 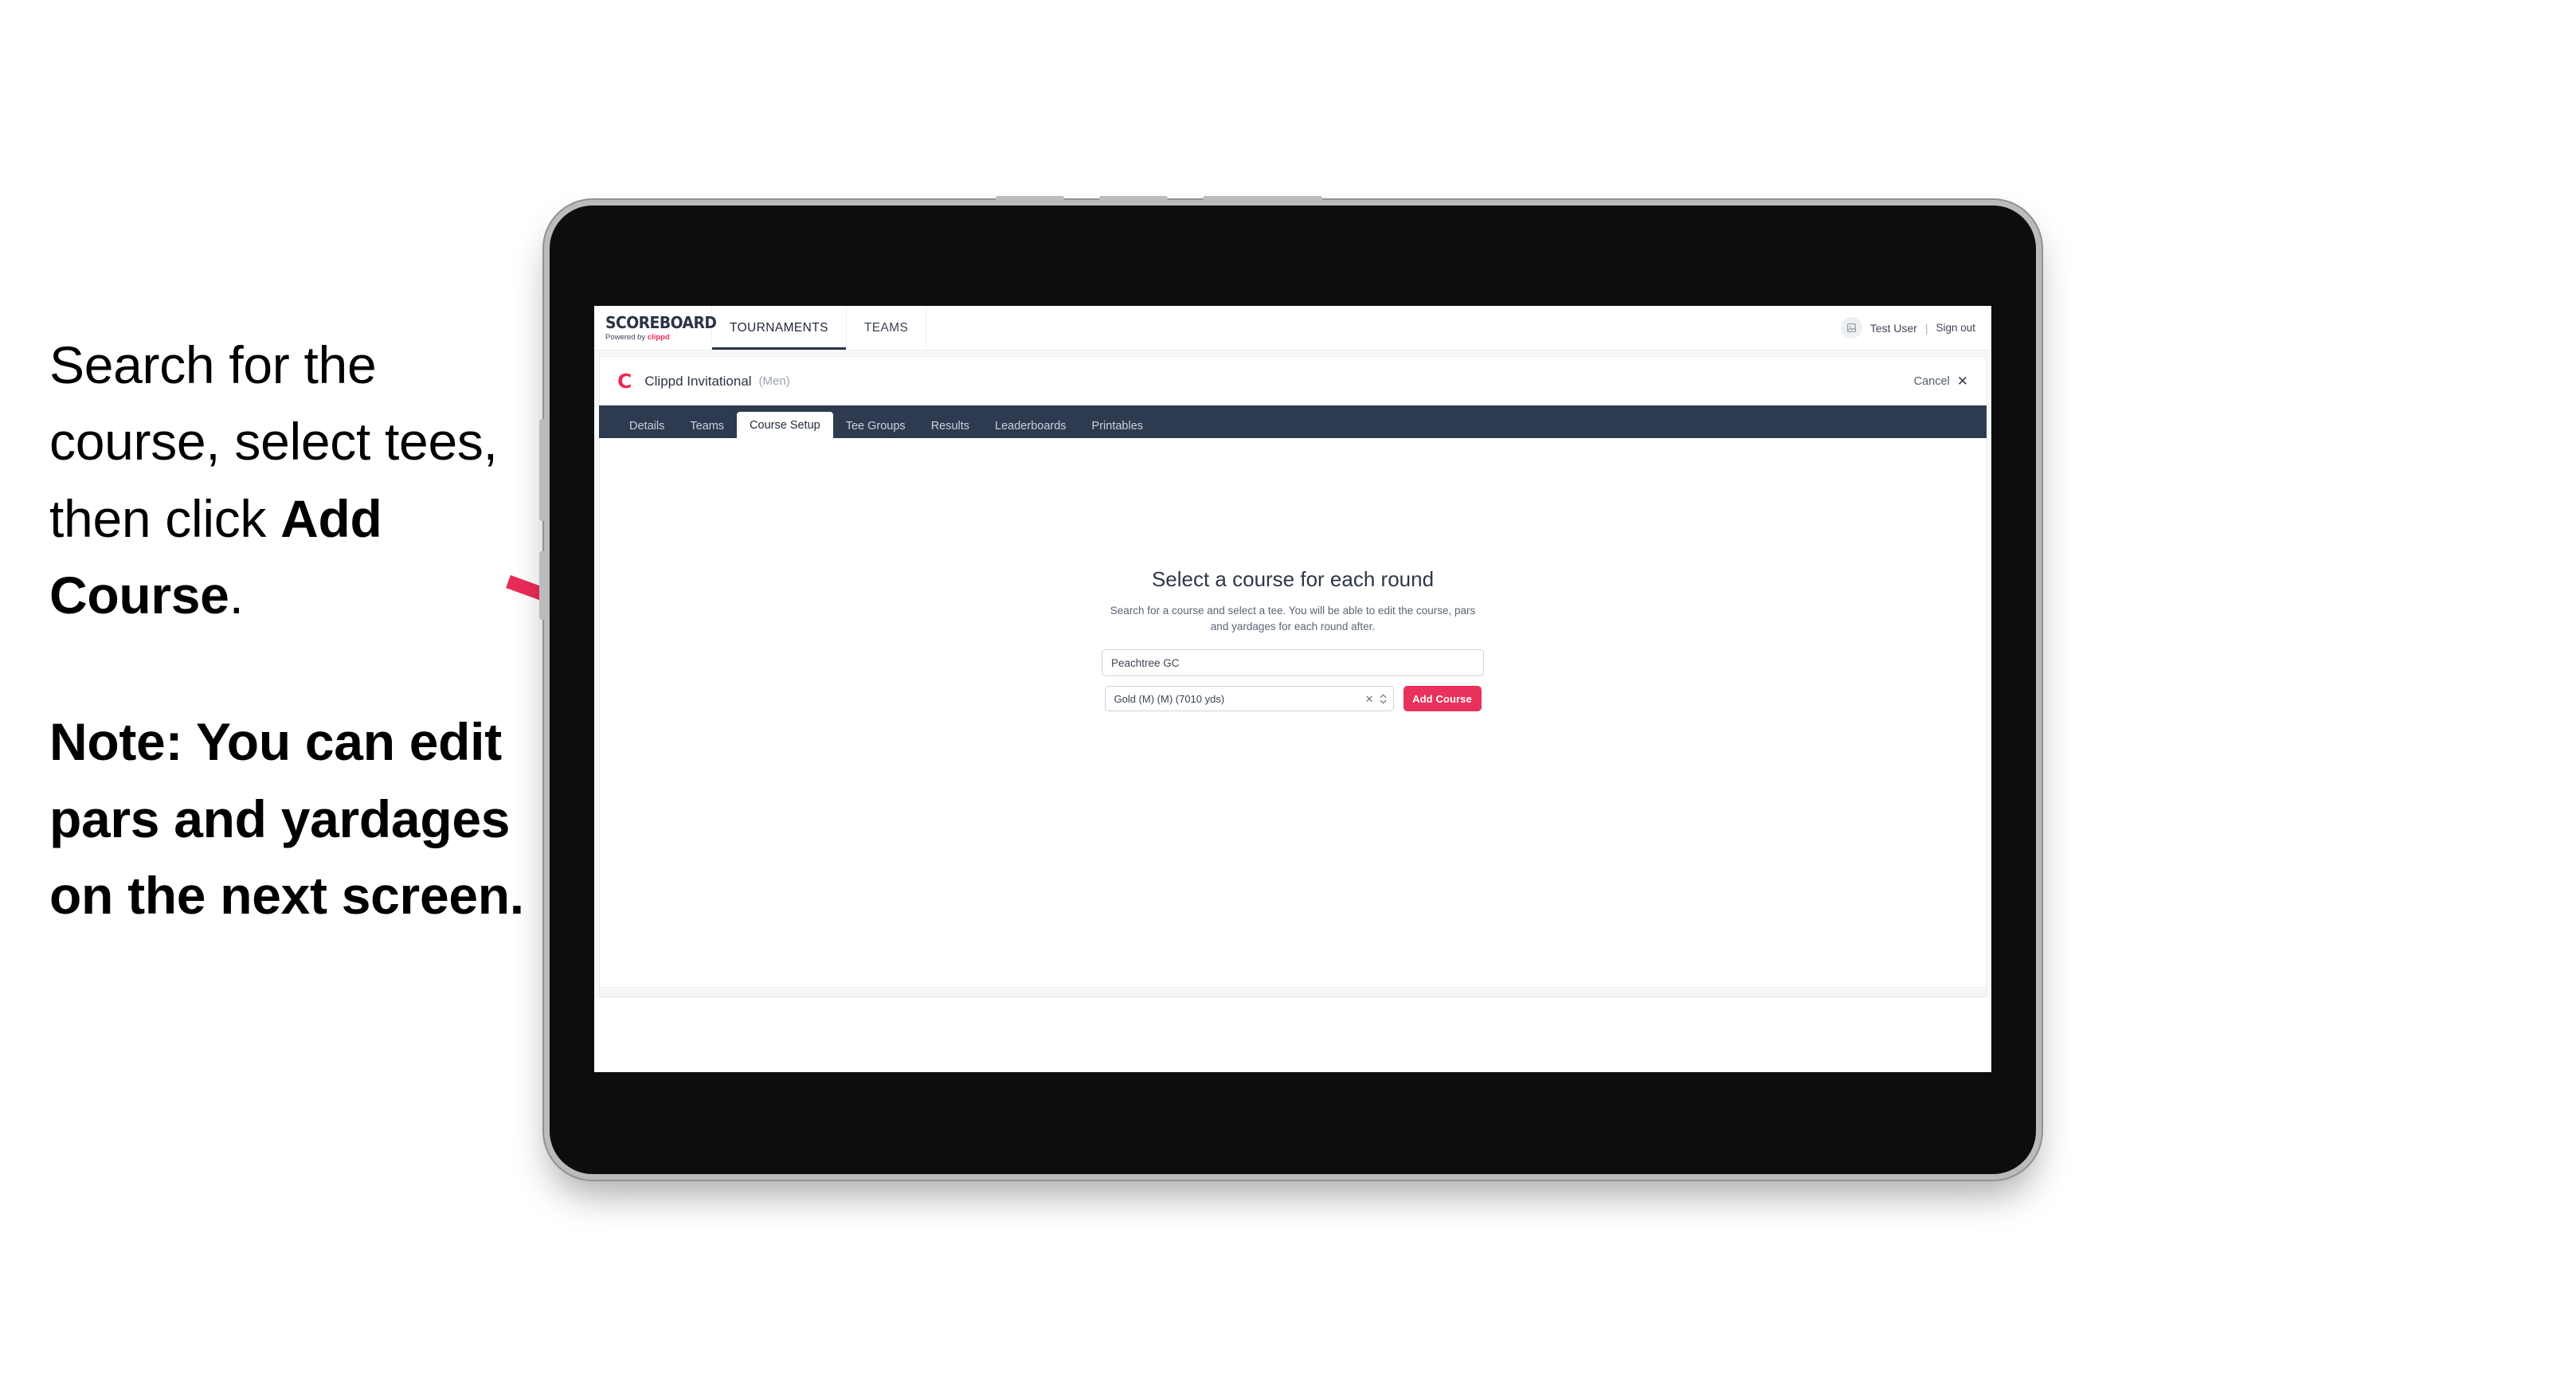 What do you see at coordinates (544, 585) in the screenshot?
I see `device-power-button` at bounding box center [544, 585].